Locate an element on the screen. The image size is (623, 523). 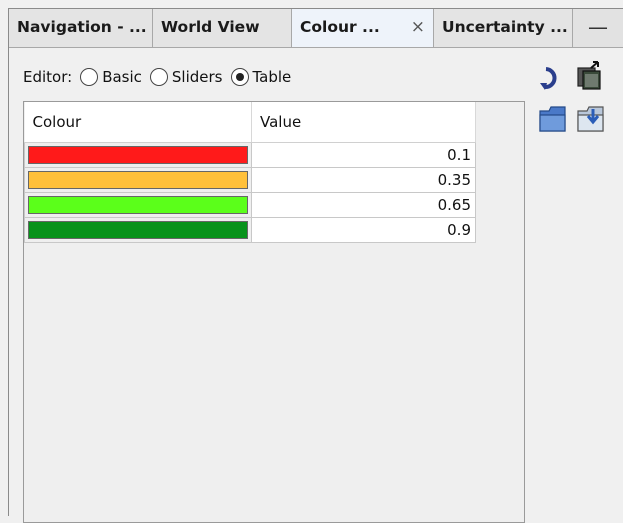
copy-to-window-icon is located at coordinates (590, 76).